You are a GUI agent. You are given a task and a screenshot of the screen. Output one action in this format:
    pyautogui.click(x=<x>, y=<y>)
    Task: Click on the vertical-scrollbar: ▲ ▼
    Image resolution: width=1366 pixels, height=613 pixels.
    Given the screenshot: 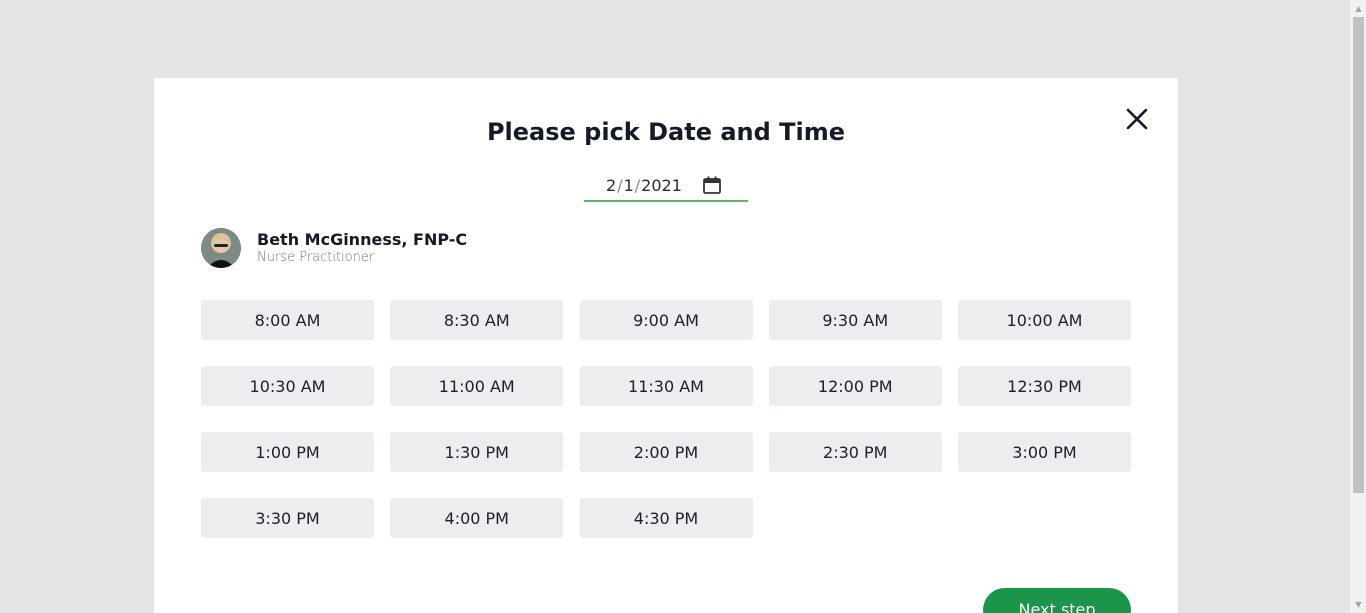 What is the action you would take?
    pyautogui.click(x=1357, y=306)
    